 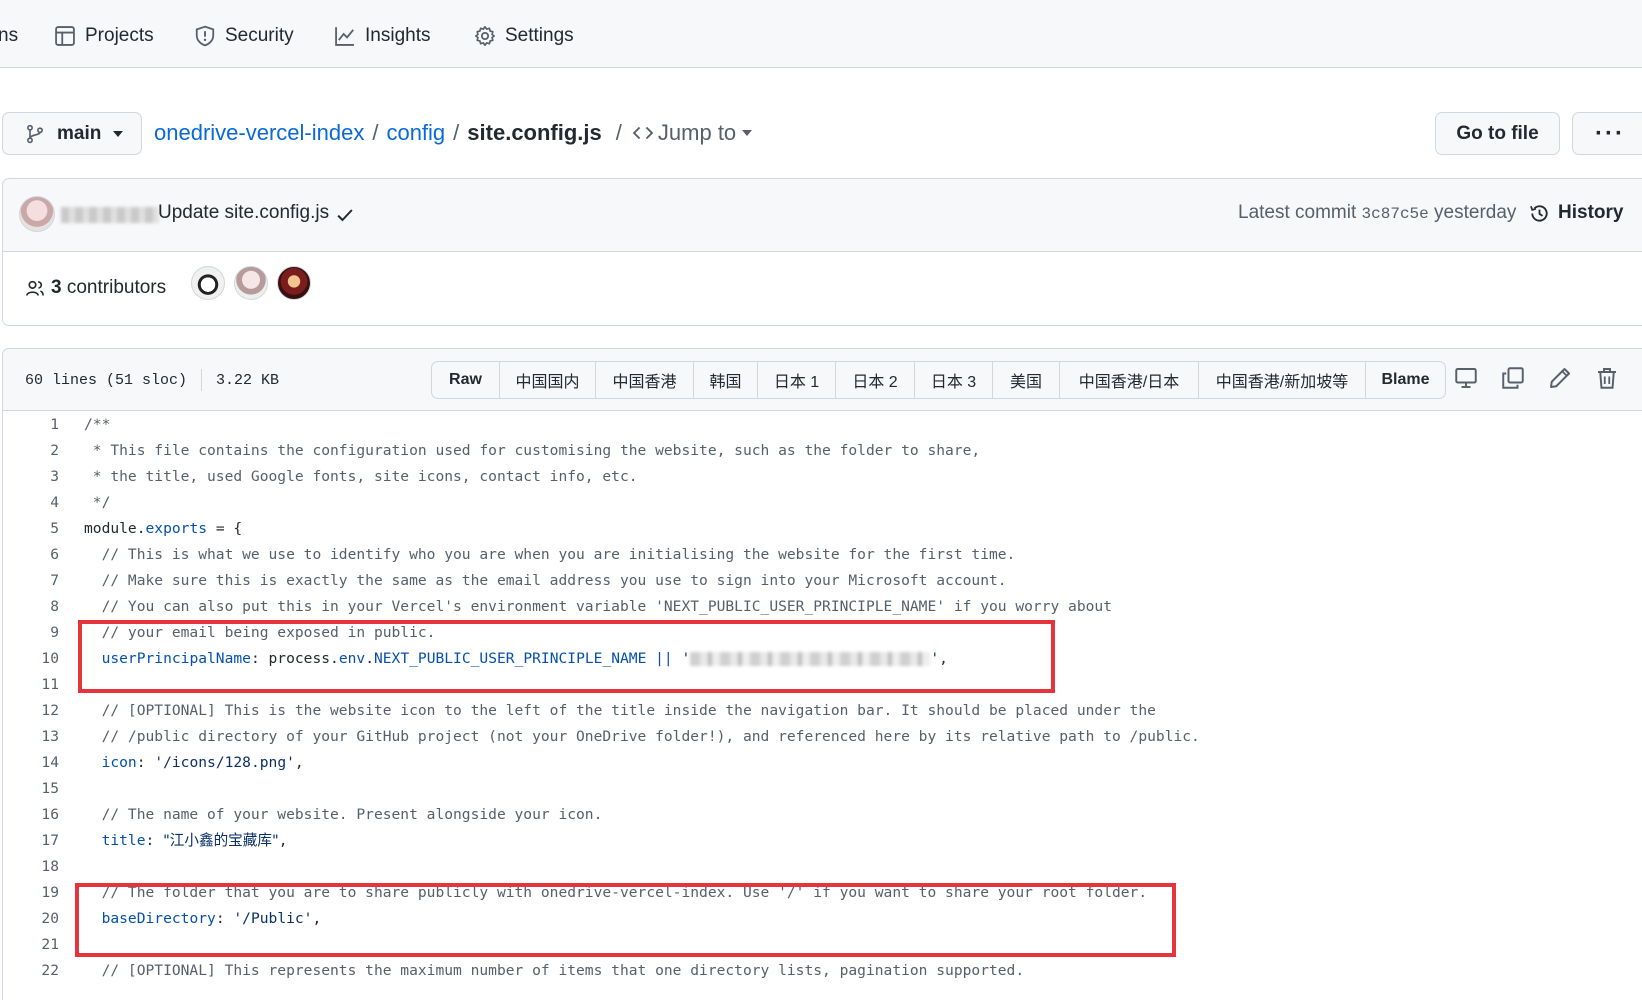 I want to click on line-number: 9, so click(x=31, y=632).